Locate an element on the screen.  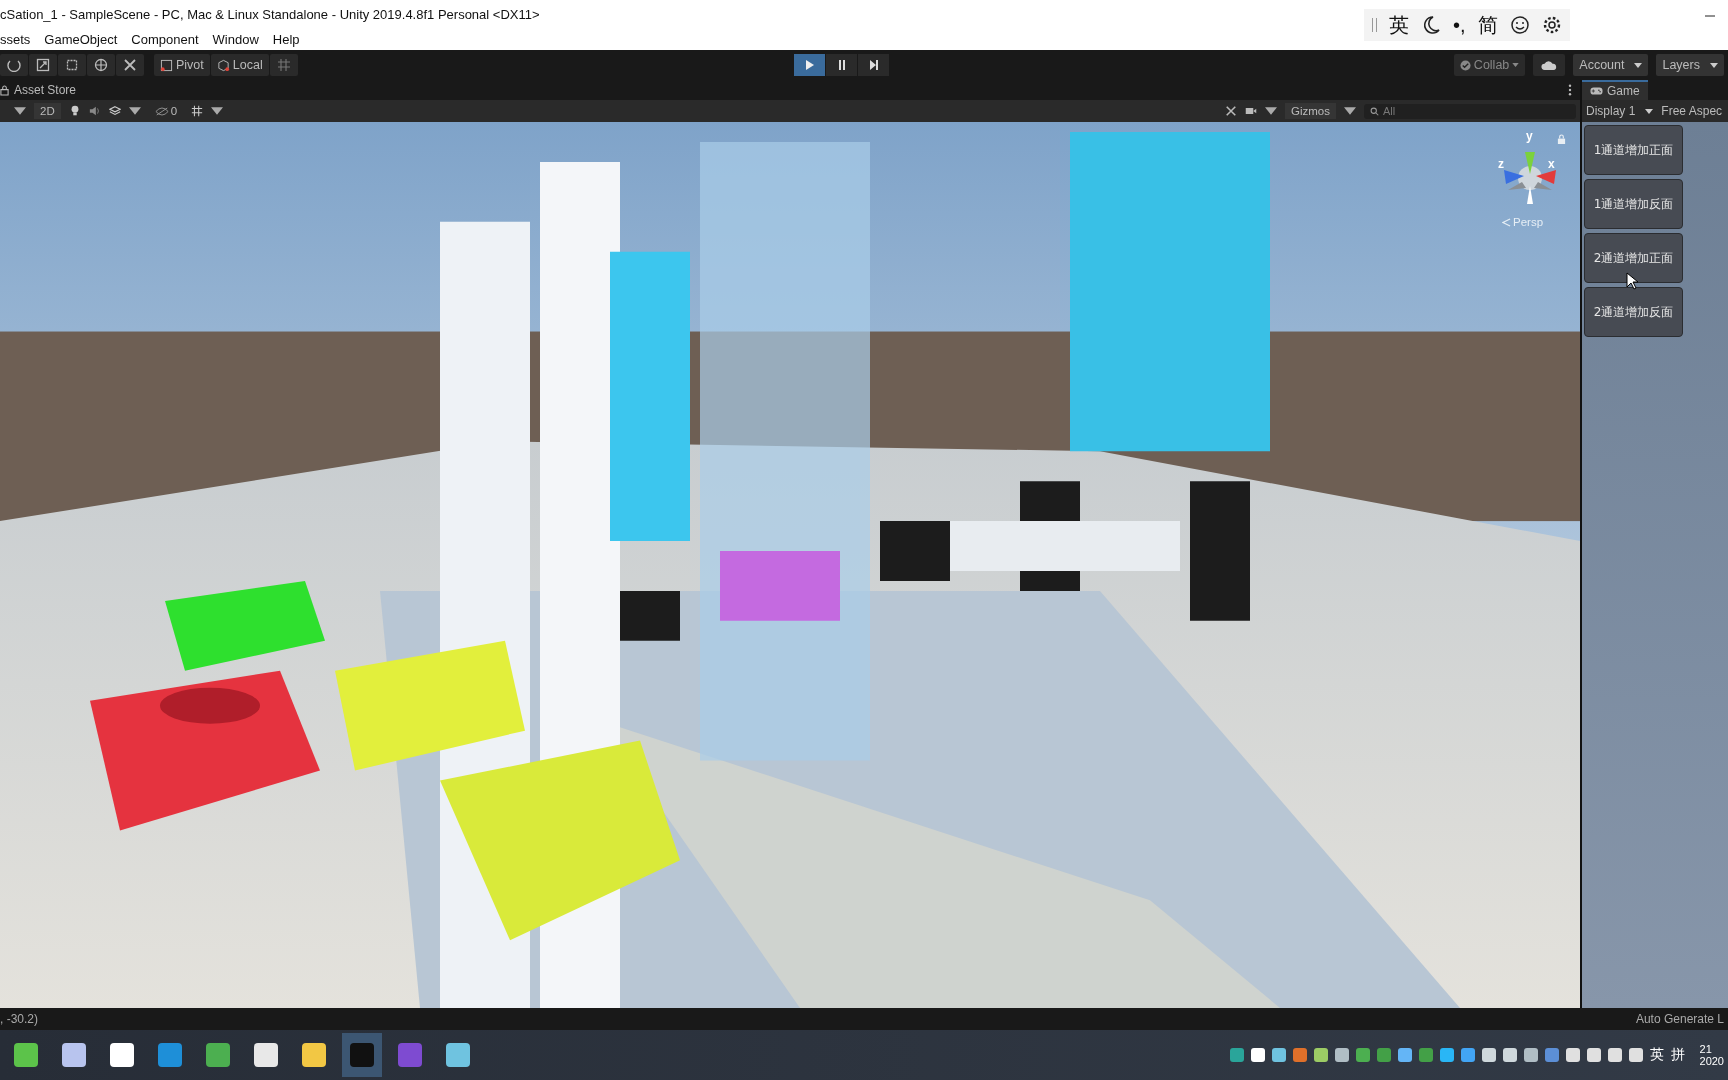
lock-icon is located at coordinates (4, 90).